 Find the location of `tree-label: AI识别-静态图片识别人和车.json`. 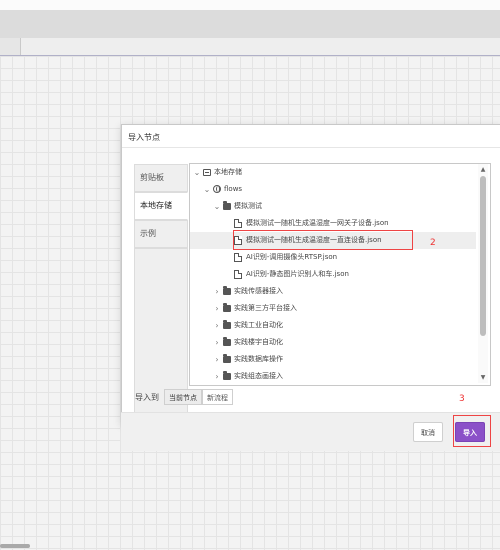

tree-label: AI识别-静态图片识别人和车.json is located at coordinates (297, 274).